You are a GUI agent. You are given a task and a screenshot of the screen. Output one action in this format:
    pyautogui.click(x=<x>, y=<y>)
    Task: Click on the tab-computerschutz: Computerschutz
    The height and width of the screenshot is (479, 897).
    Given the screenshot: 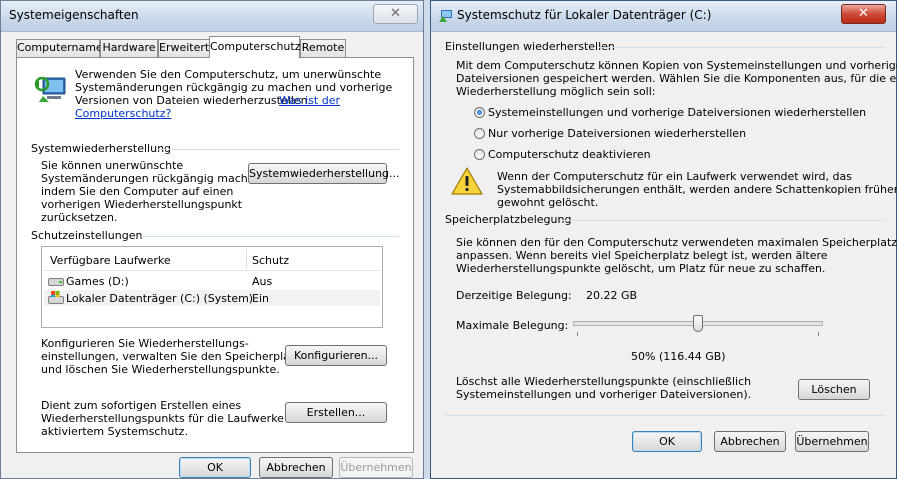 What is the action you would take?
    pyautogui.click(x=255, y=47)
    